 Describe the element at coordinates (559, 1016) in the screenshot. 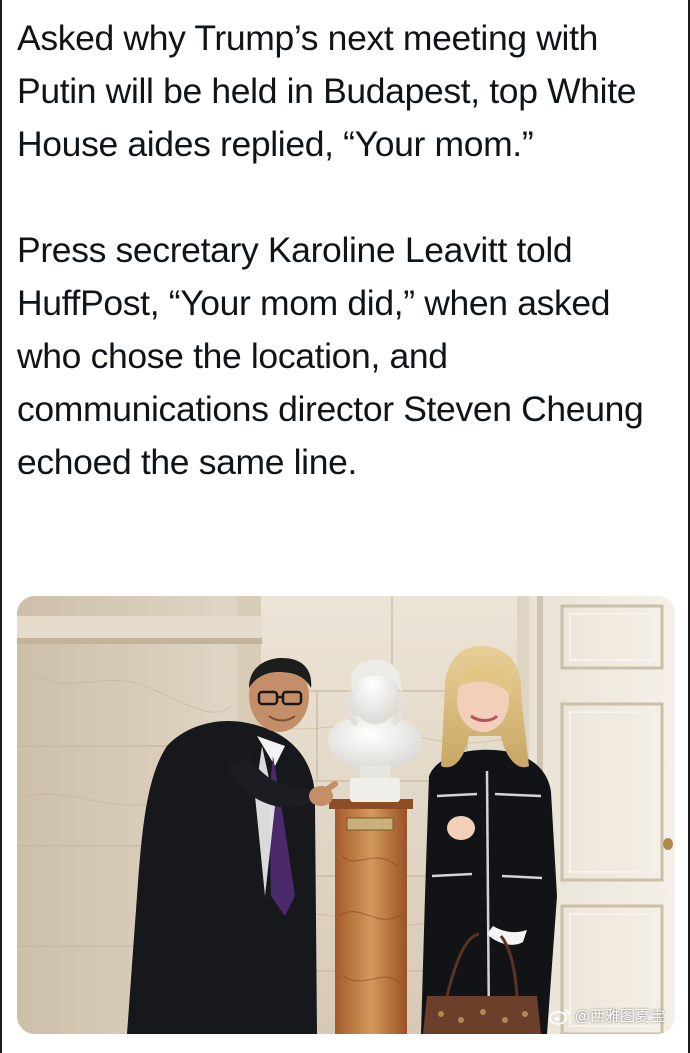

I see `weibo-icon` at that location.